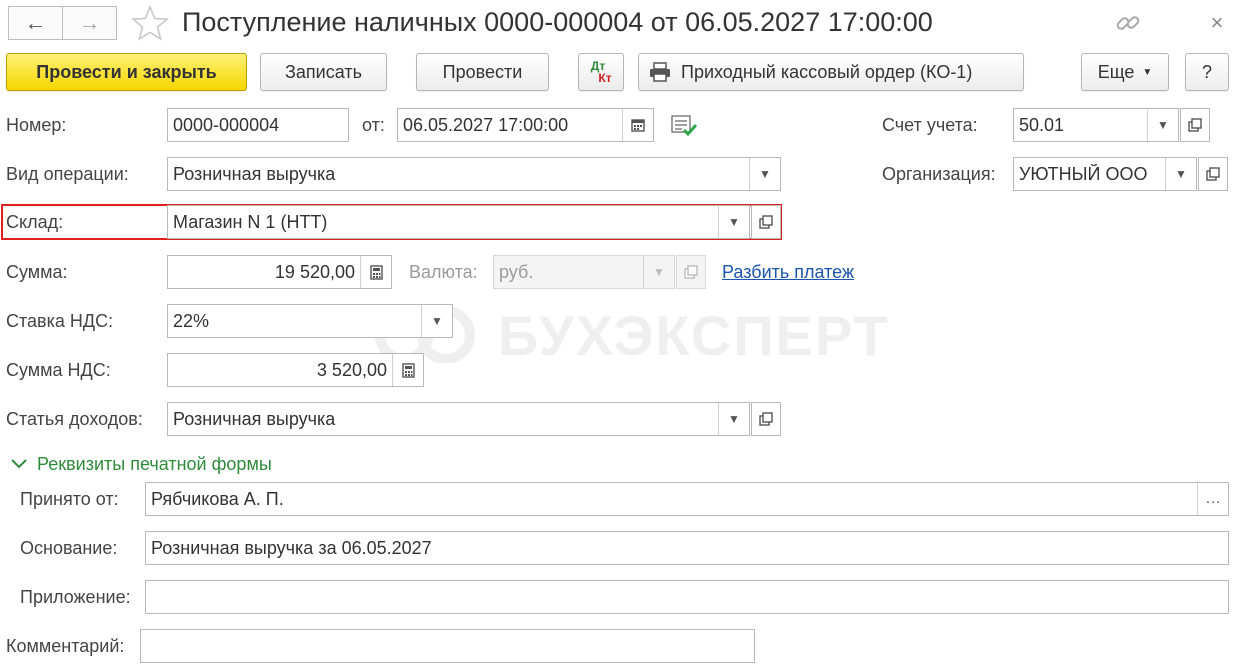 This screenshot has width=1234, height=669. What do you see at coordinates (1207, 72) in the screenshot?
I see `help-button: ?` at bounding box center [1207, 72].